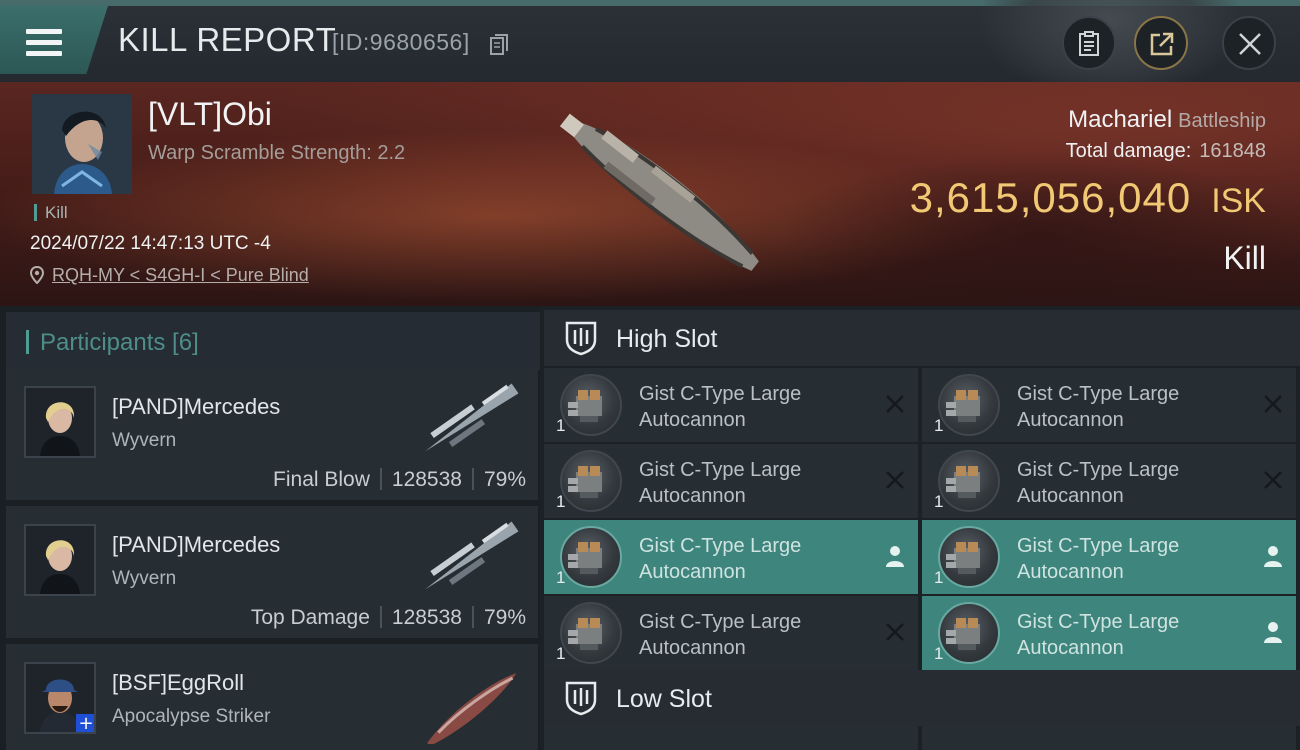 Image resolution: width=1300 pixels, height=750 pixels. I want to click on victim-ship: Machariel Battleship, so click(1167, 120).